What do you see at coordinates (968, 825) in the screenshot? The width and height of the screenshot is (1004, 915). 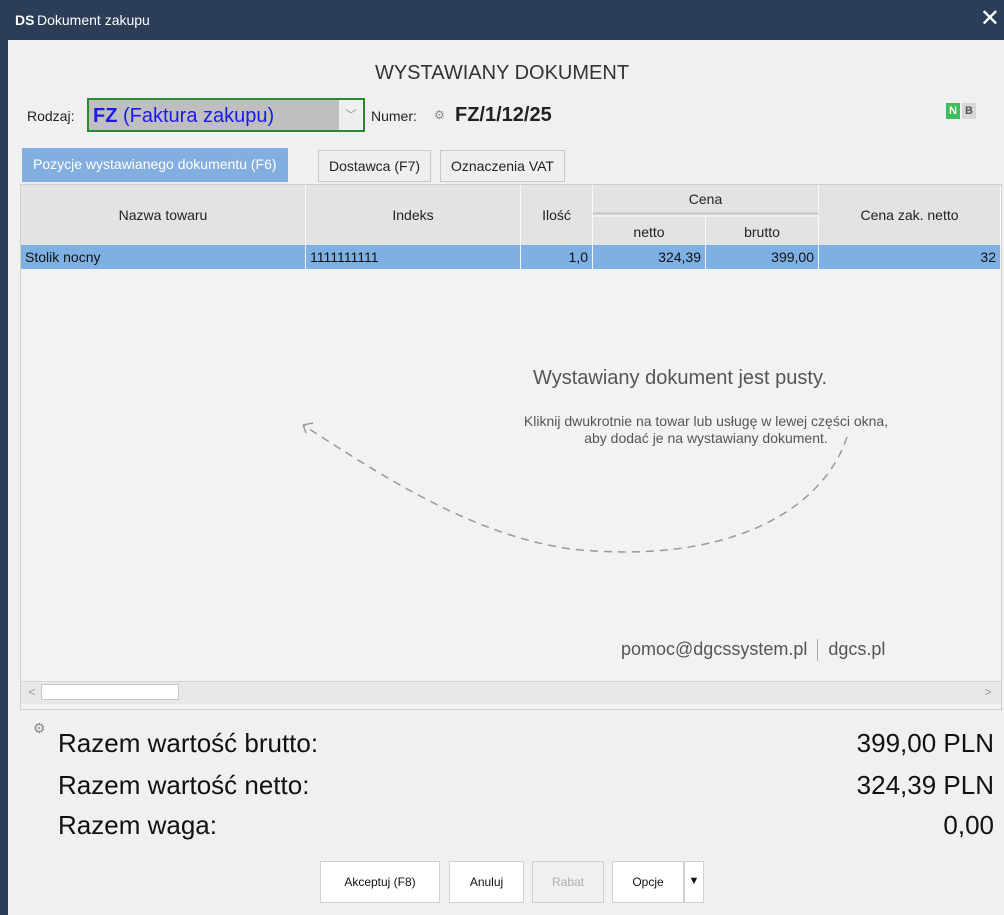 I see `total-waga-value: 0,00` at bounding box center [968, 825].